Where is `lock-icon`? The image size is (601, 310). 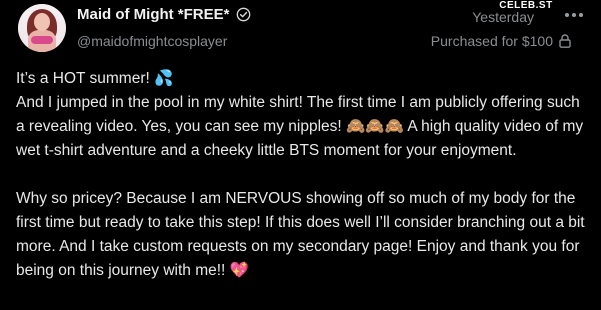
lock-icon is located at coordinates (565, 41).